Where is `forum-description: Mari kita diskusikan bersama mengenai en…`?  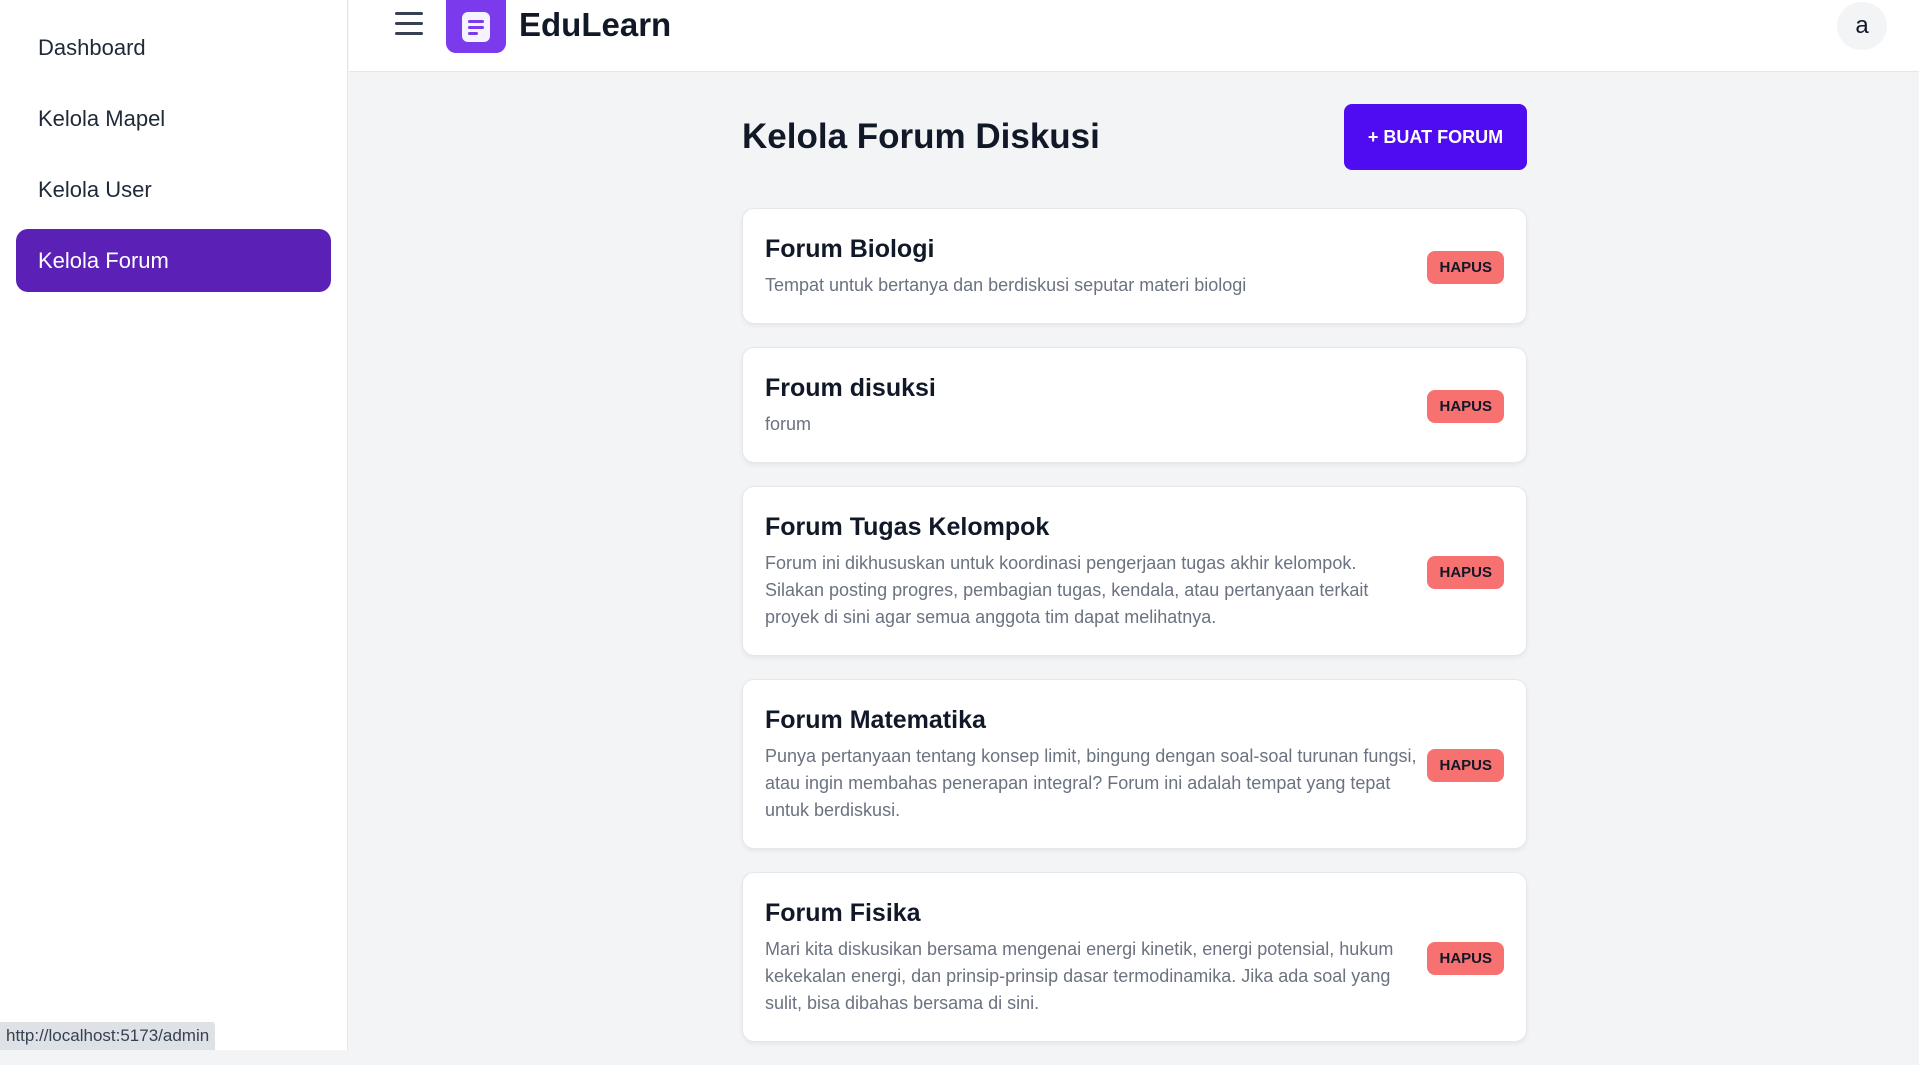
forum-description: Mari kita diskusikan bersama mengenai en… is located at coordinates (1079, 976).